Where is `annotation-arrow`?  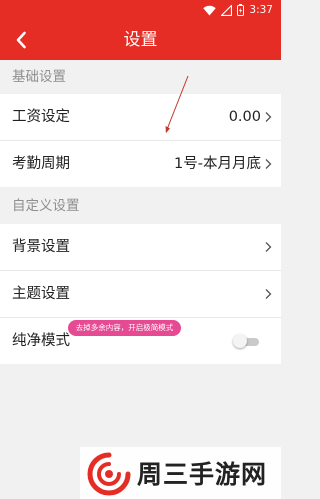
annotation-arrow is located at coordinates (177, 104).